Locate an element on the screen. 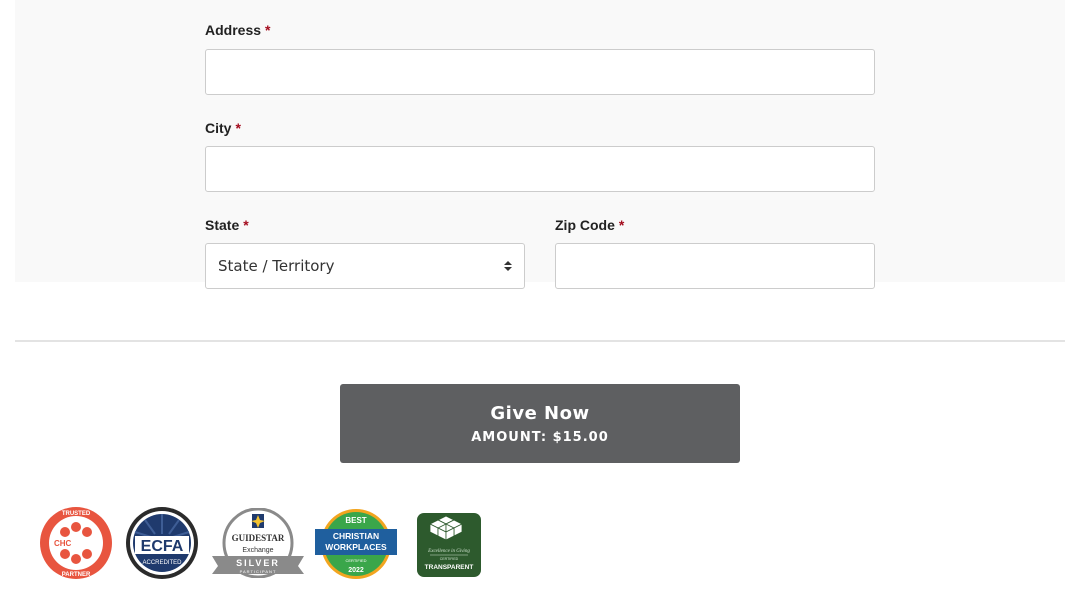 Image resolution: width=1084 pixels, height=594 pixels. address-label-text: Address is located at coordinates (233, 30).